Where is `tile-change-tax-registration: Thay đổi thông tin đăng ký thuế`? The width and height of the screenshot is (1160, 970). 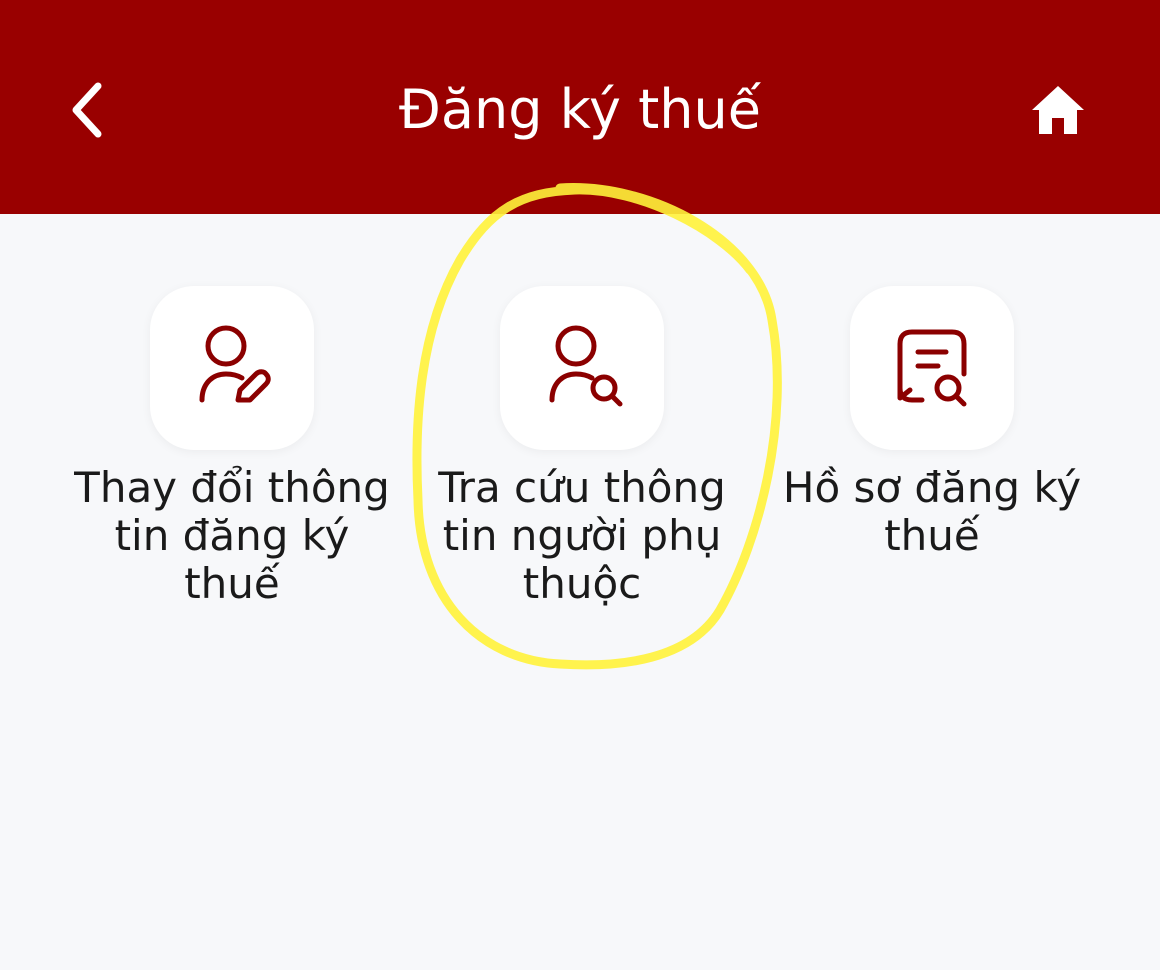 tile-change-tax-registration: Thay đổi thông tin đăng ký thuế is located at coordinates (232, 447).